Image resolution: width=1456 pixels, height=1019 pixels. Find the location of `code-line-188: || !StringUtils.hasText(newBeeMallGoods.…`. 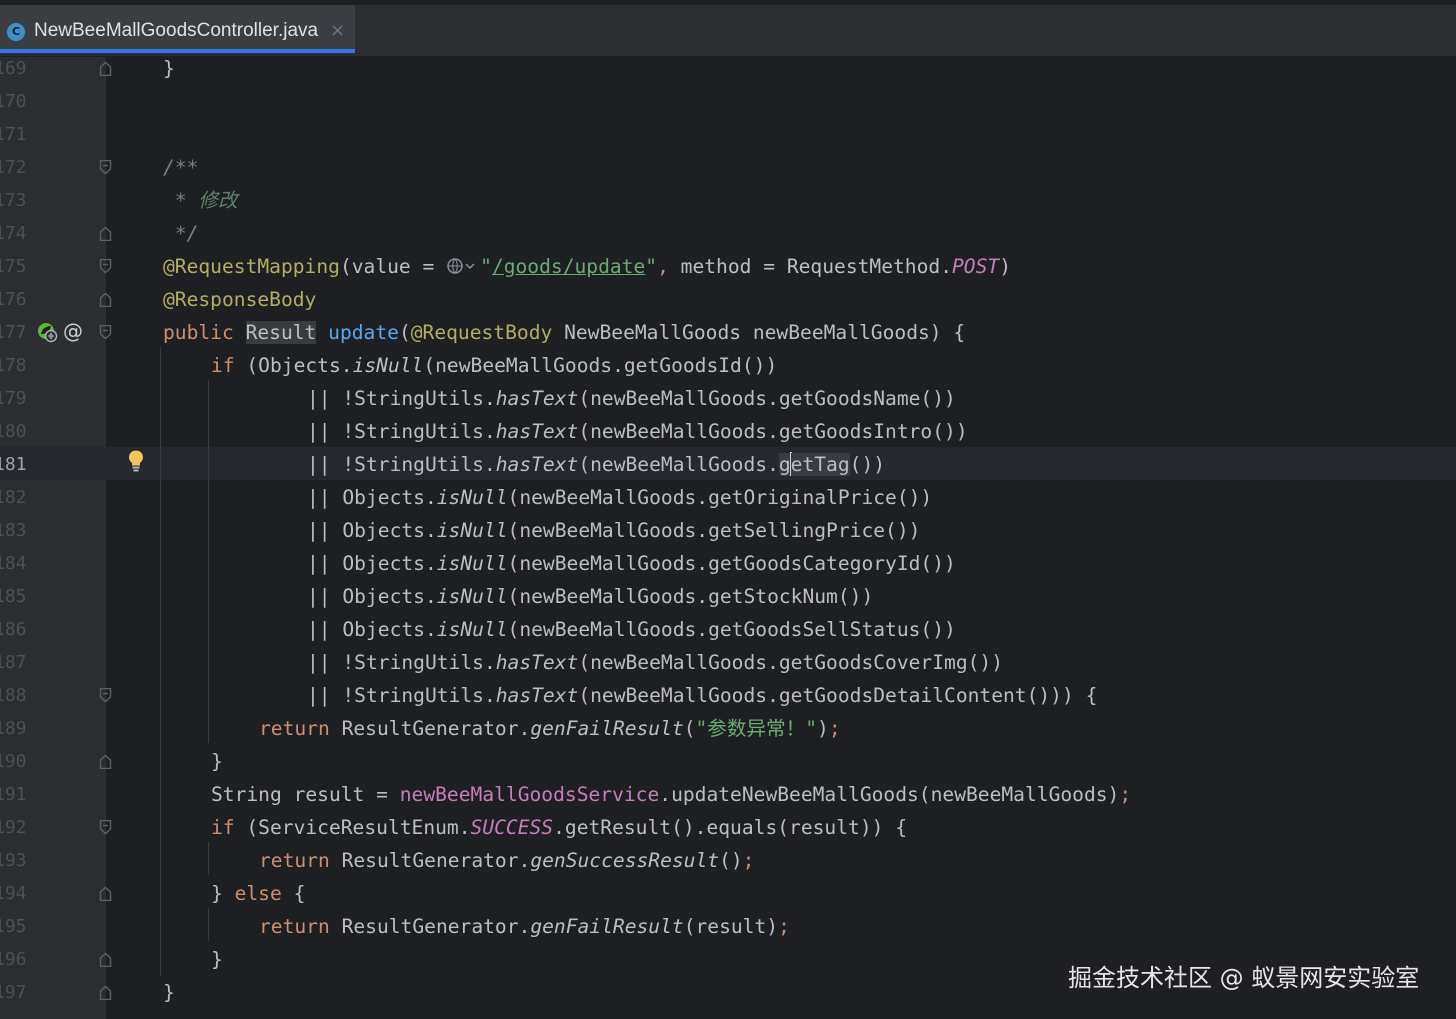

code-line-188: || !StringUtils.hasText(newBeeMallGoods.… is located at coordinates (702, 695).